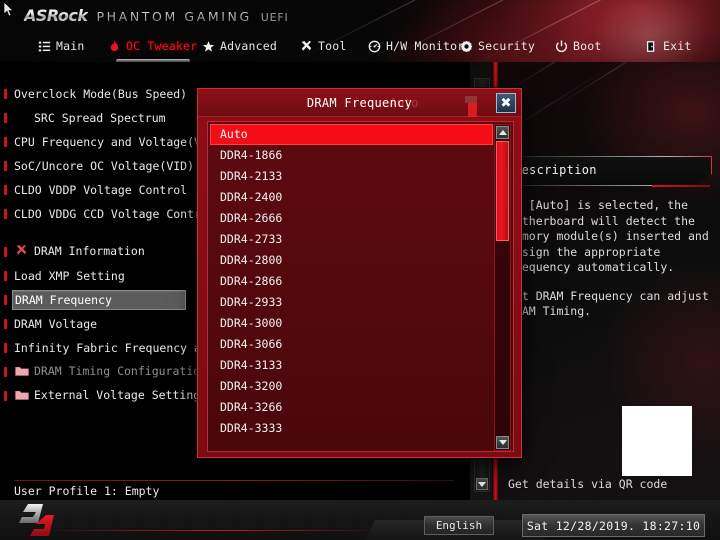 The image size is (720, 540). Describe the element at coordinates (69, 276) in the screenshot. I see `menu-item-text: Load XMP Setting` at that location.